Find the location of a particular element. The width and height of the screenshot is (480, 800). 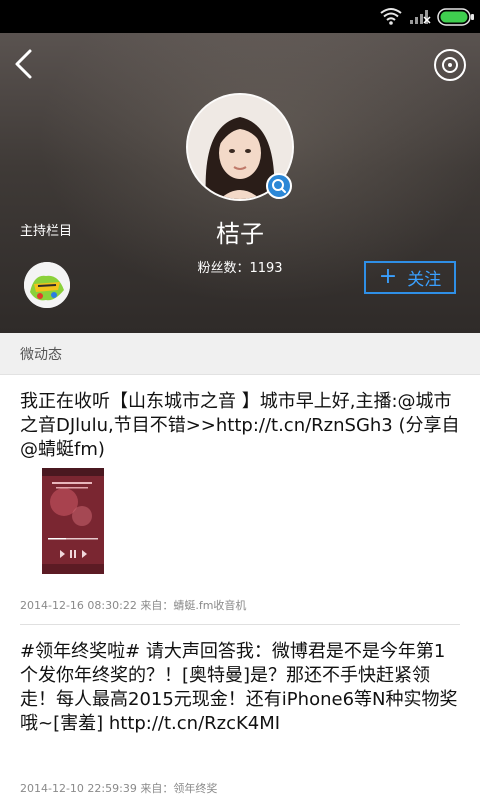

post-meta: 2014-12-10 22:59:39 来自：领年终奖 is located at coordinates (119, 788).